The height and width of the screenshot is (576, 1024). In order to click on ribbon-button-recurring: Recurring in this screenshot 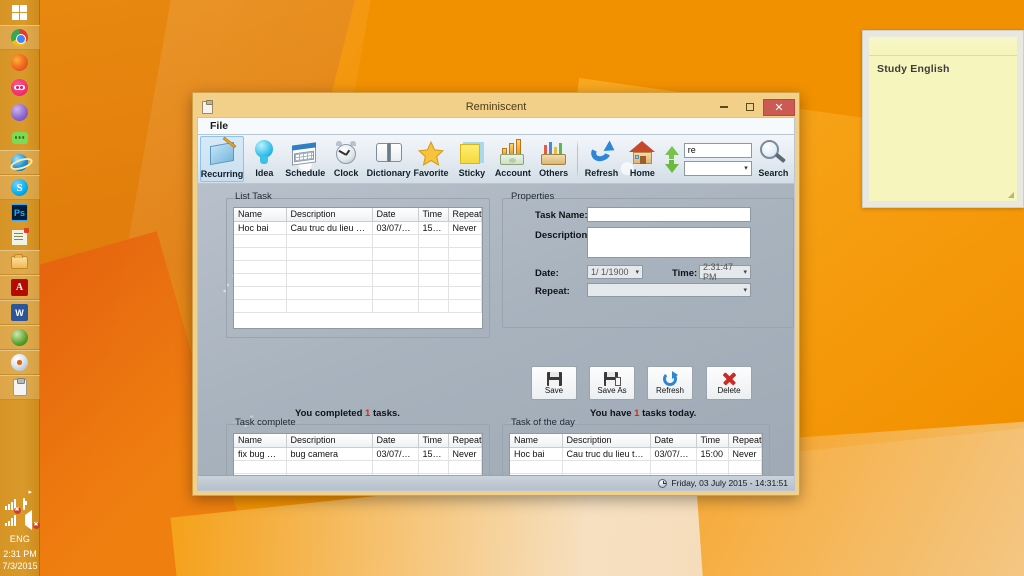, I will do `click(222, 159)`.